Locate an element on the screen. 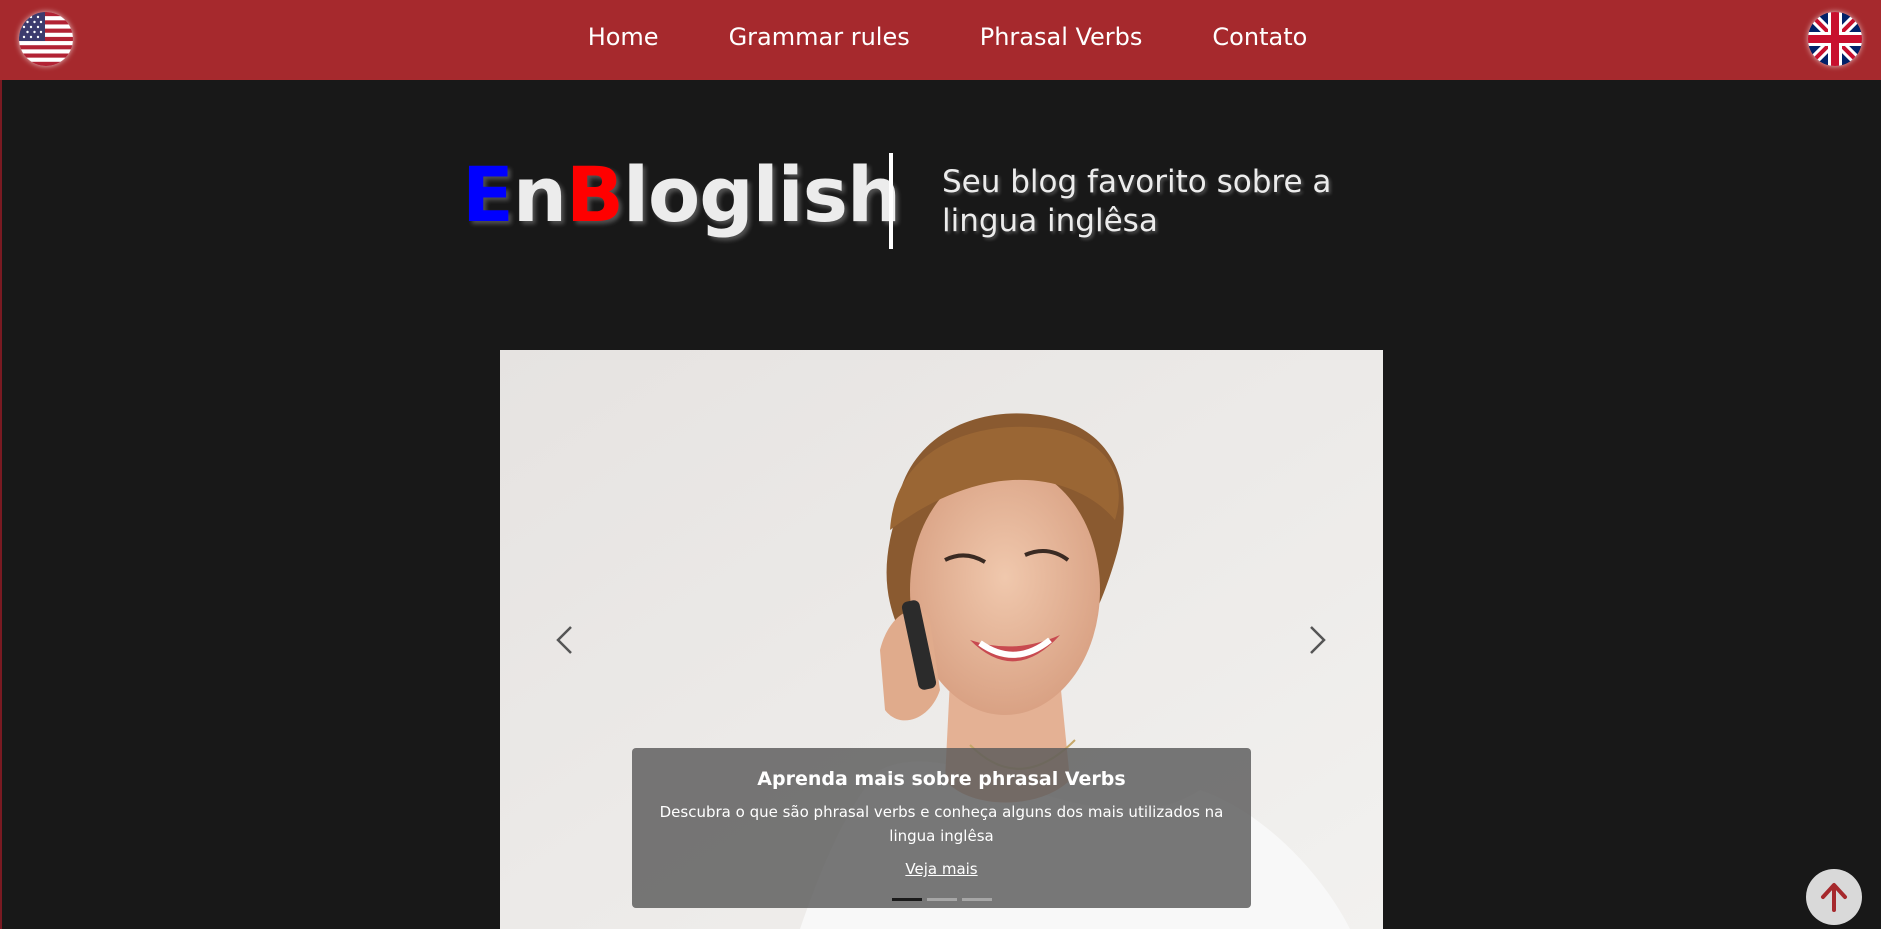 The height and width of the screenshot is (929, 1881). nav-home: Home is located at coordinates (623, 37).